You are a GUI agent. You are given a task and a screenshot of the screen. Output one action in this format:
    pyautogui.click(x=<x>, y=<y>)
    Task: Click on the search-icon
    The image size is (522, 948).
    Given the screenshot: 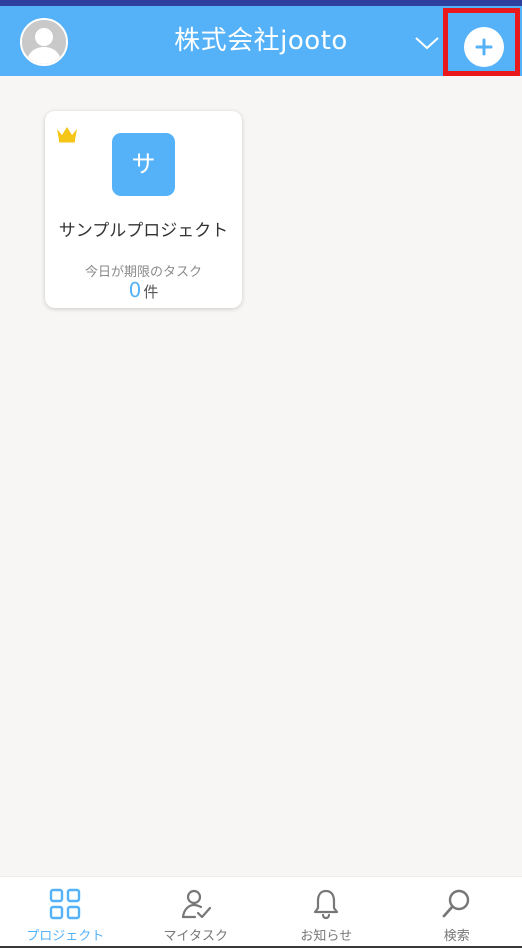 What is the action you would take?
    pyautogui.click(x=455, y=903)
    